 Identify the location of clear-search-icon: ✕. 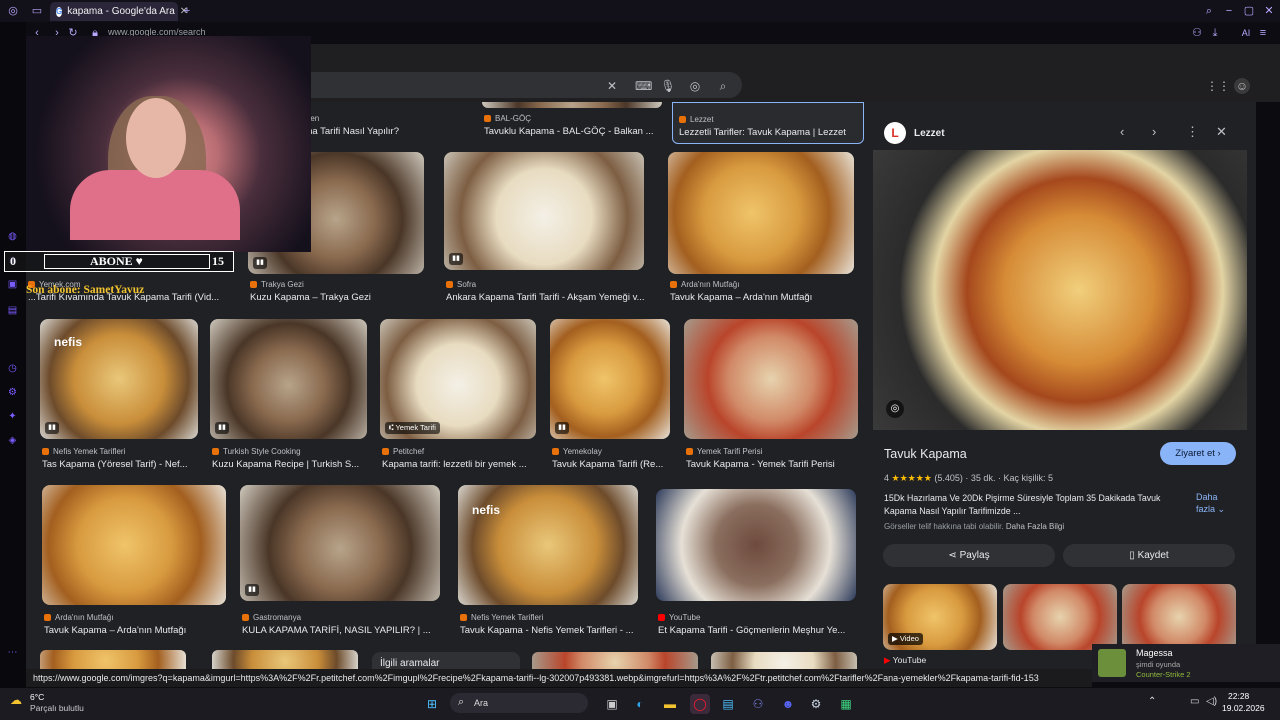
(612, 86).